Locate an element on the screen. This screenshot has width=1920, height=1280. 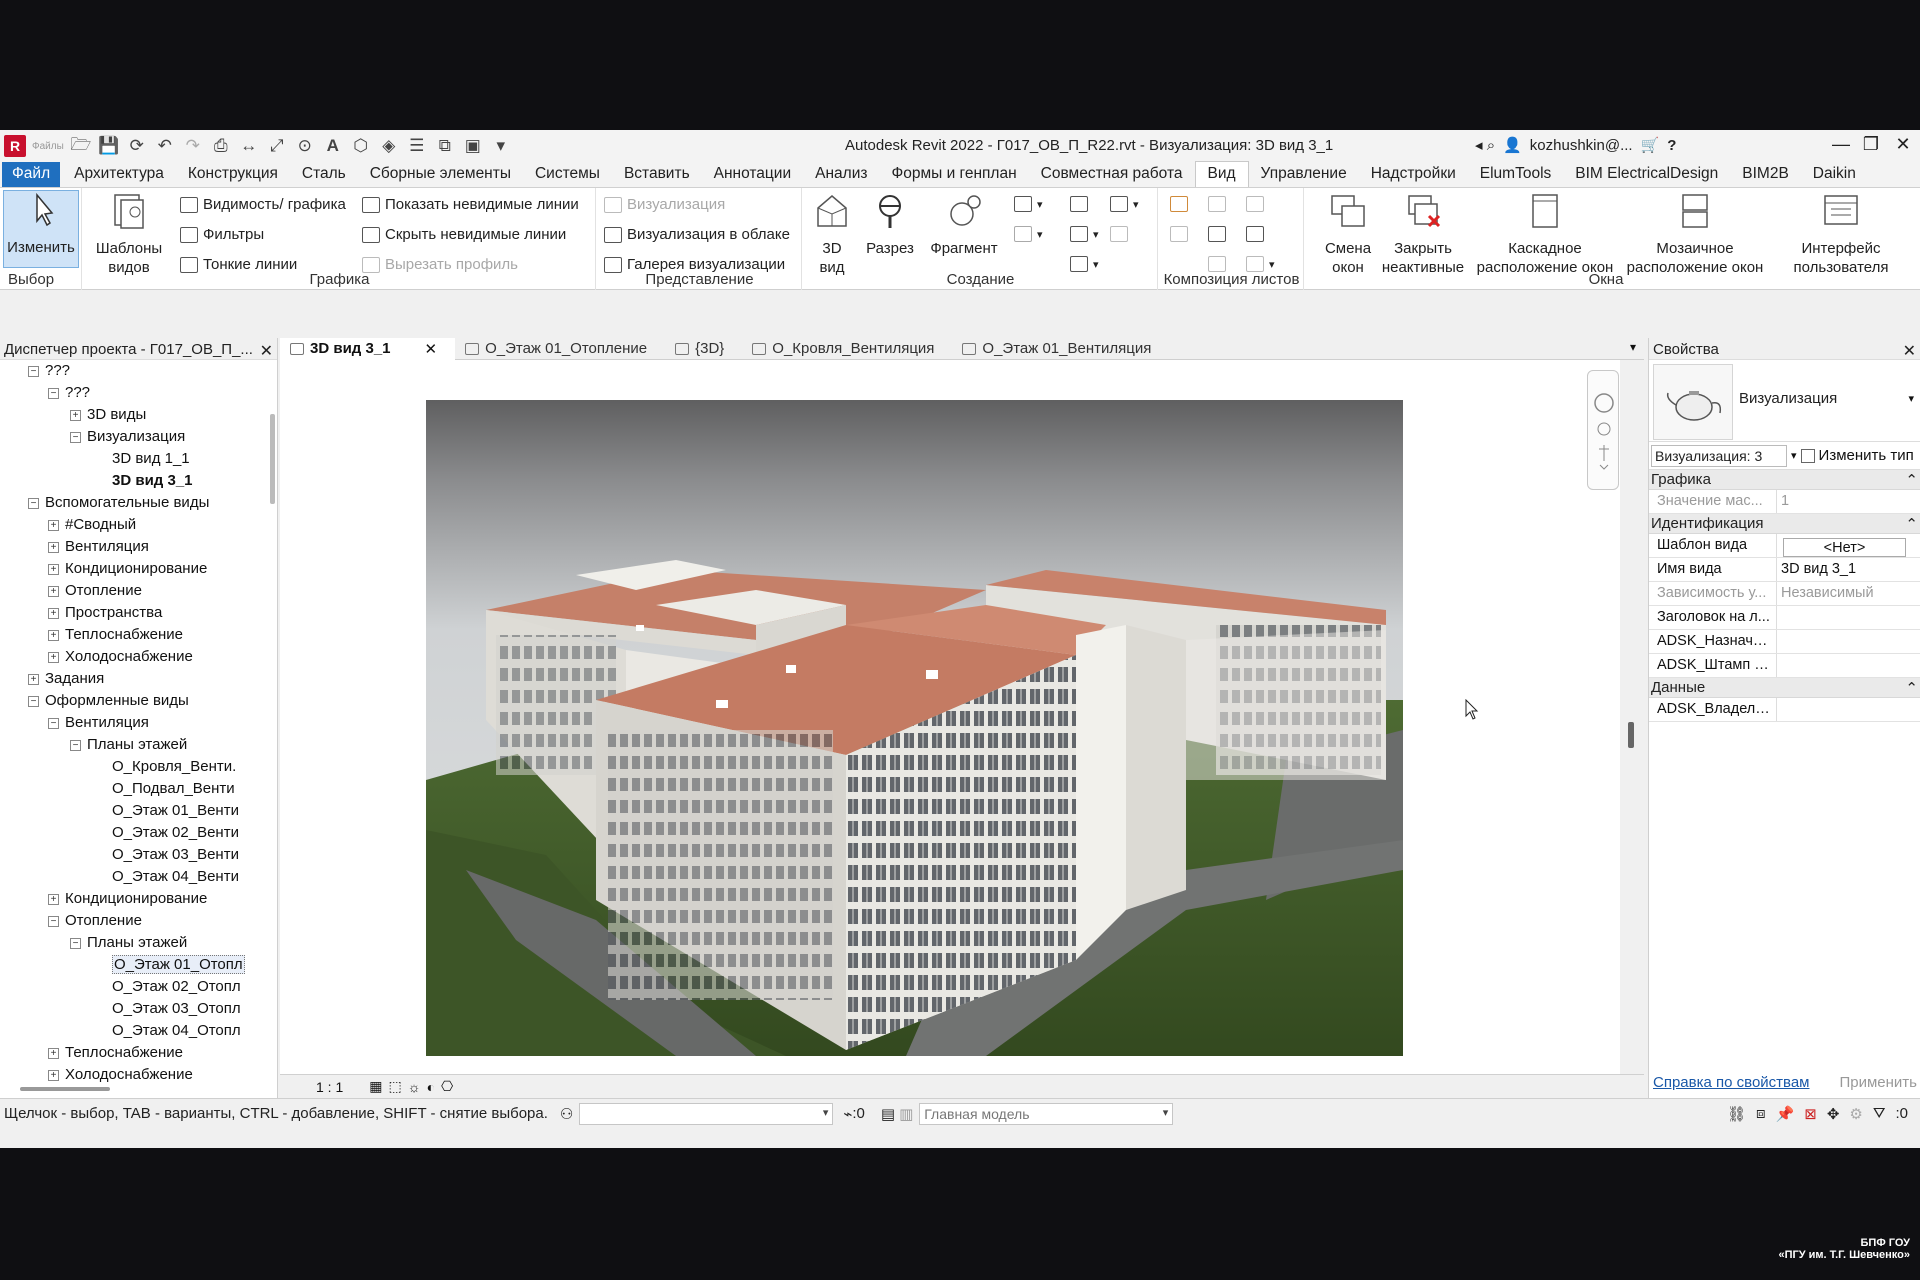
browser-item: −??? is located at coordinates (49, 371).